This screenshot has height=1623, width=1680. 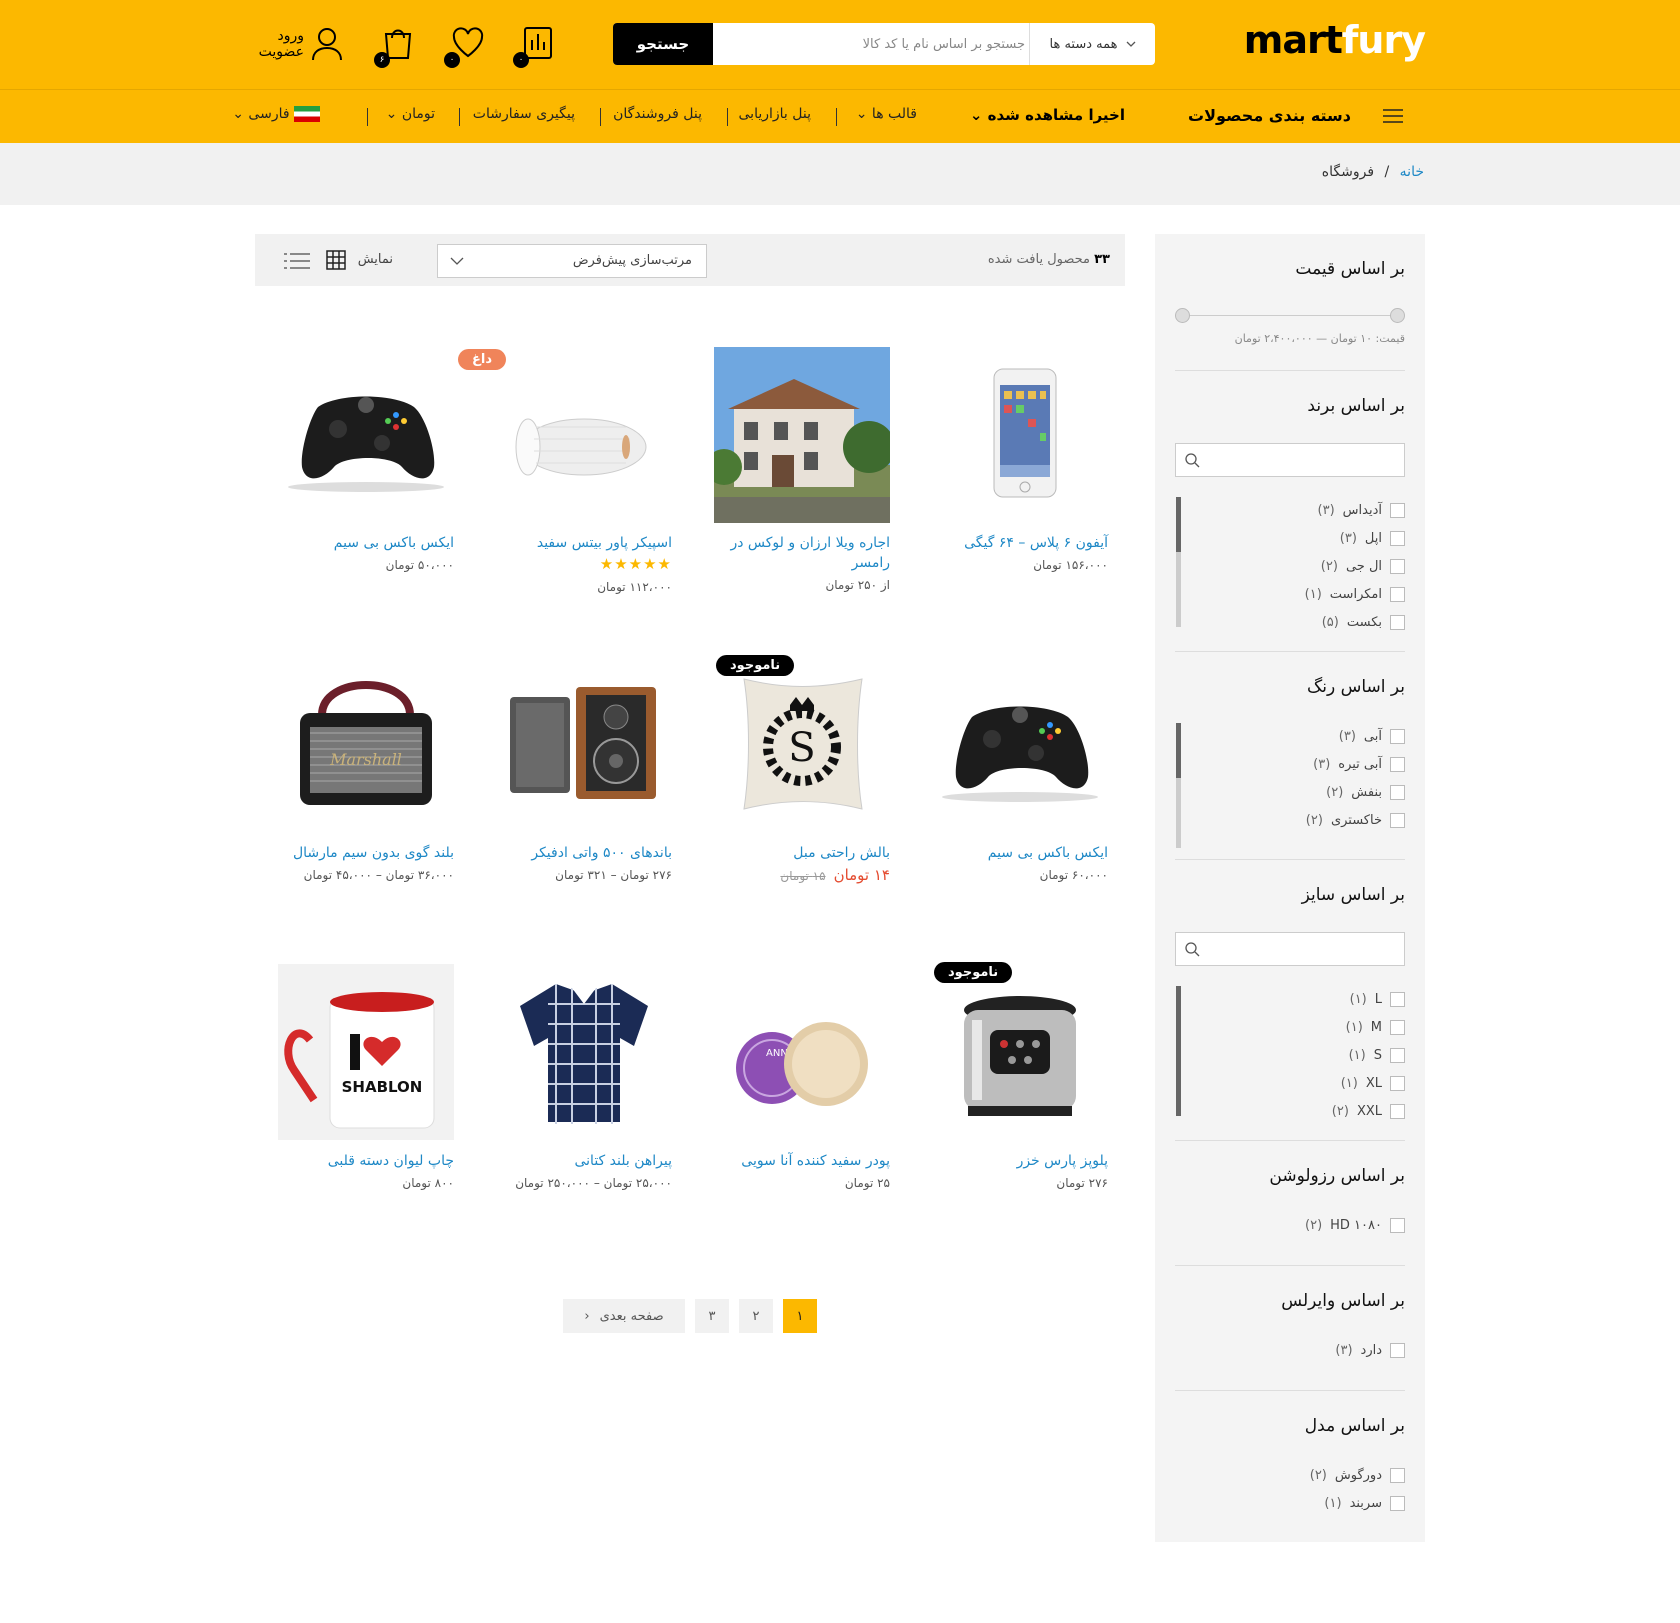 I want to click on nav-order-tracking: پیگیری سفارشات, so click(x=524, y=114).